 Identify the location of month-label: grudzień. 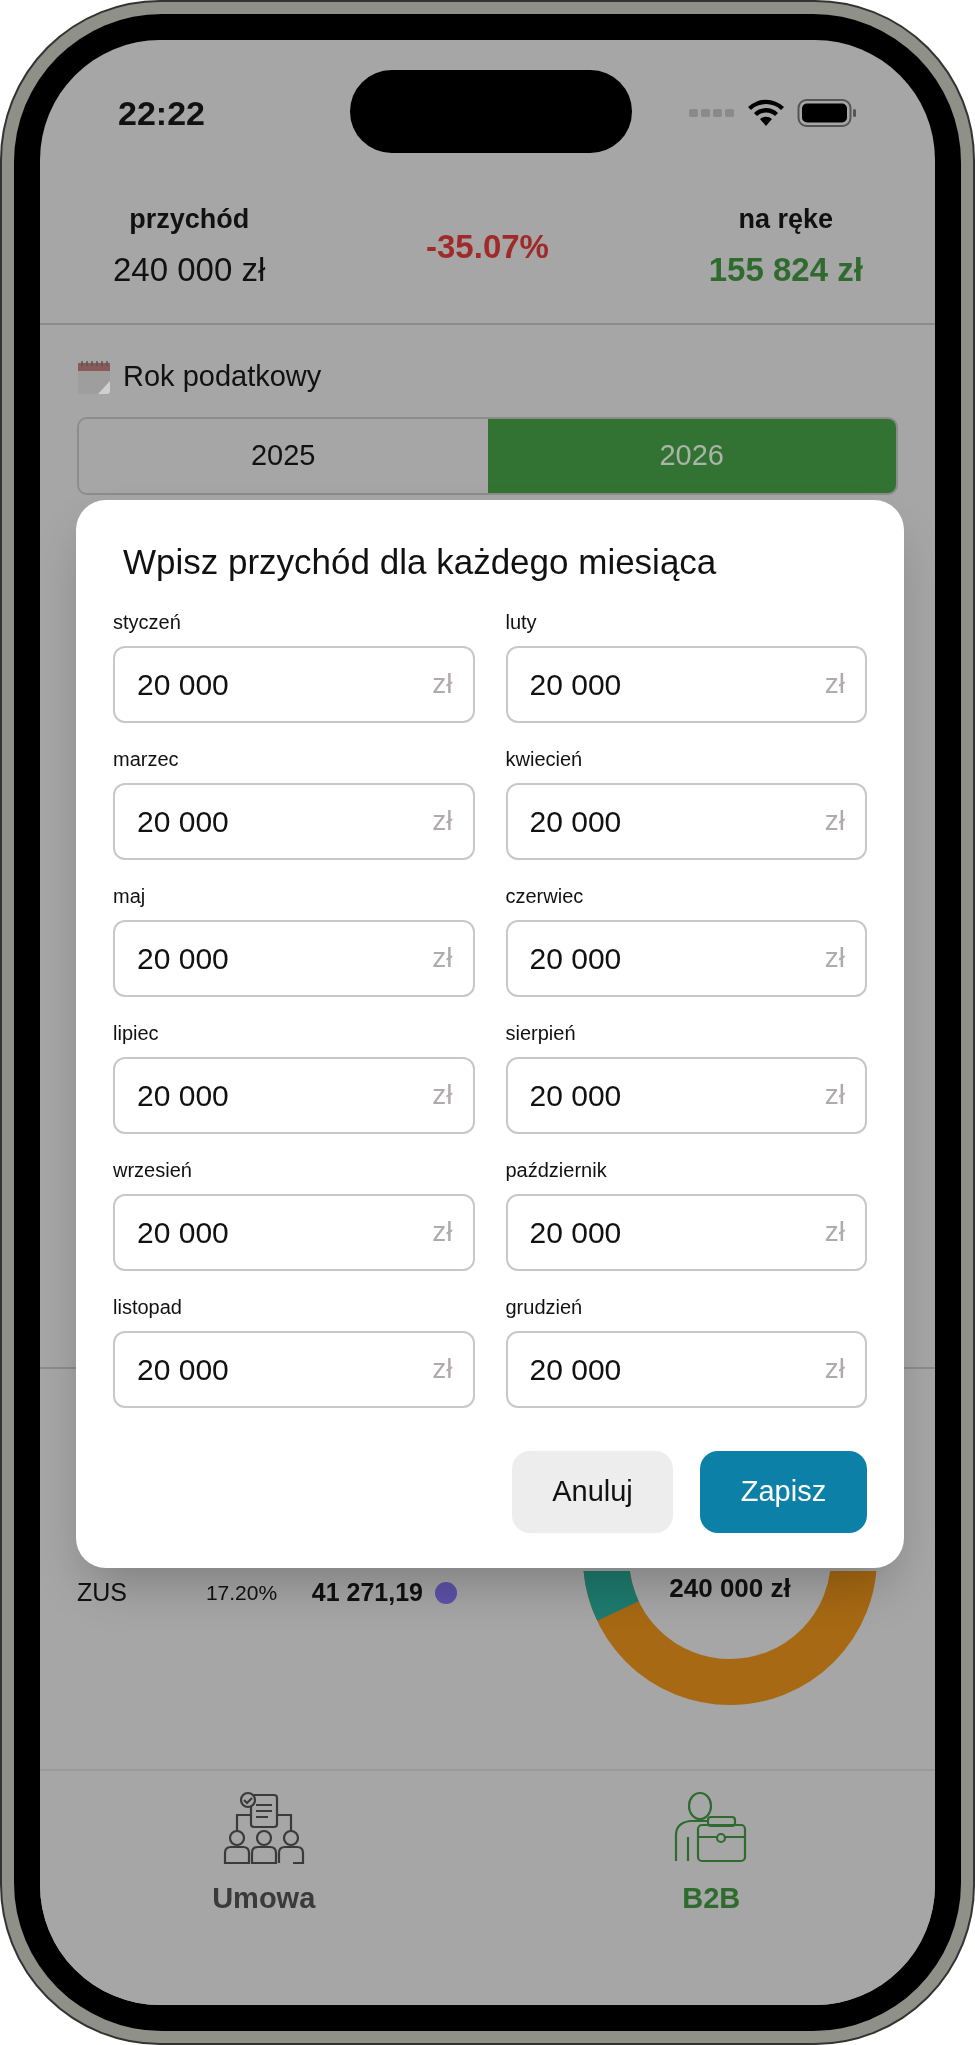
(544, 1307).